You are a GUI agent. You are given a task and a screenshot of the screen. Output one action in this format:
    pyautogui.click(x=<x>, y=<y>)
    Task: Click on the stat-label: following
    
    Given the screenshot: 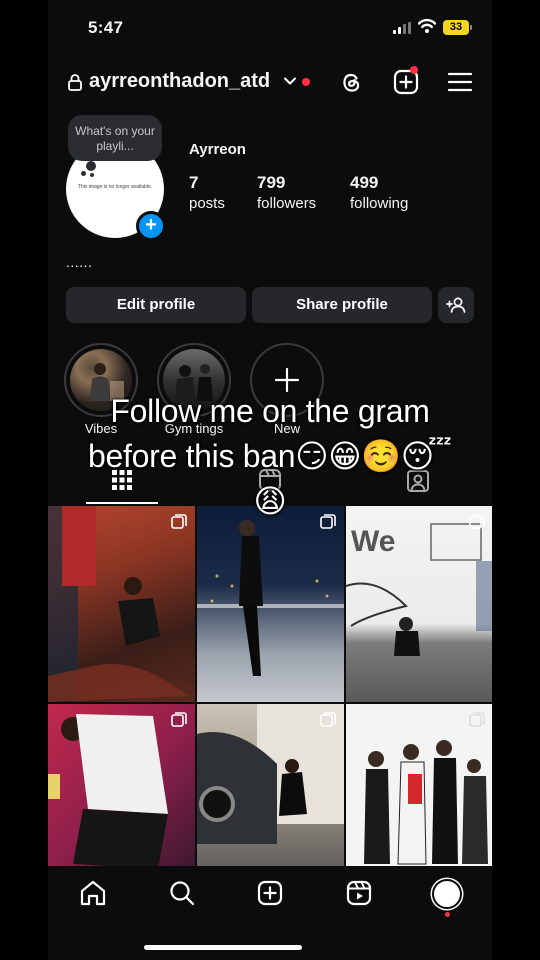 What is the action you would take?
    pyautogui.click(x=379, y=203)
    